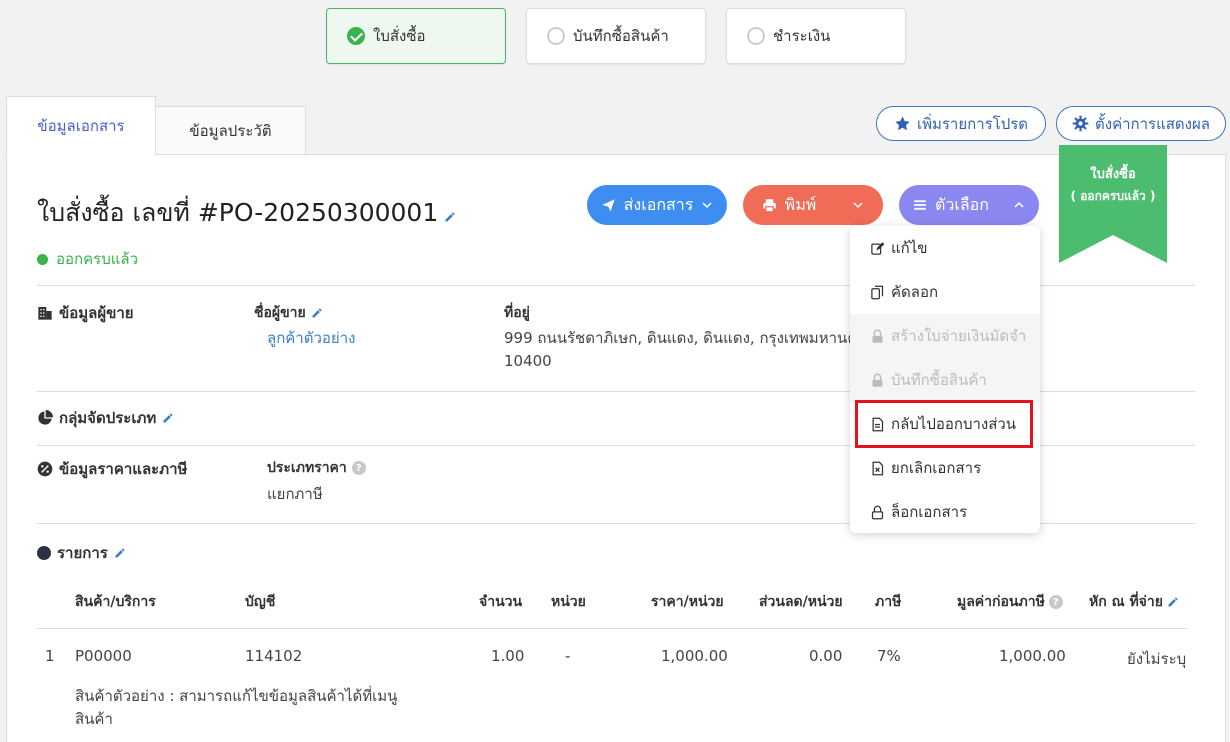 This screenshot has height=742, width=1230. I want to click on send-label: ส่งเอกสาร, so click(658, 204).